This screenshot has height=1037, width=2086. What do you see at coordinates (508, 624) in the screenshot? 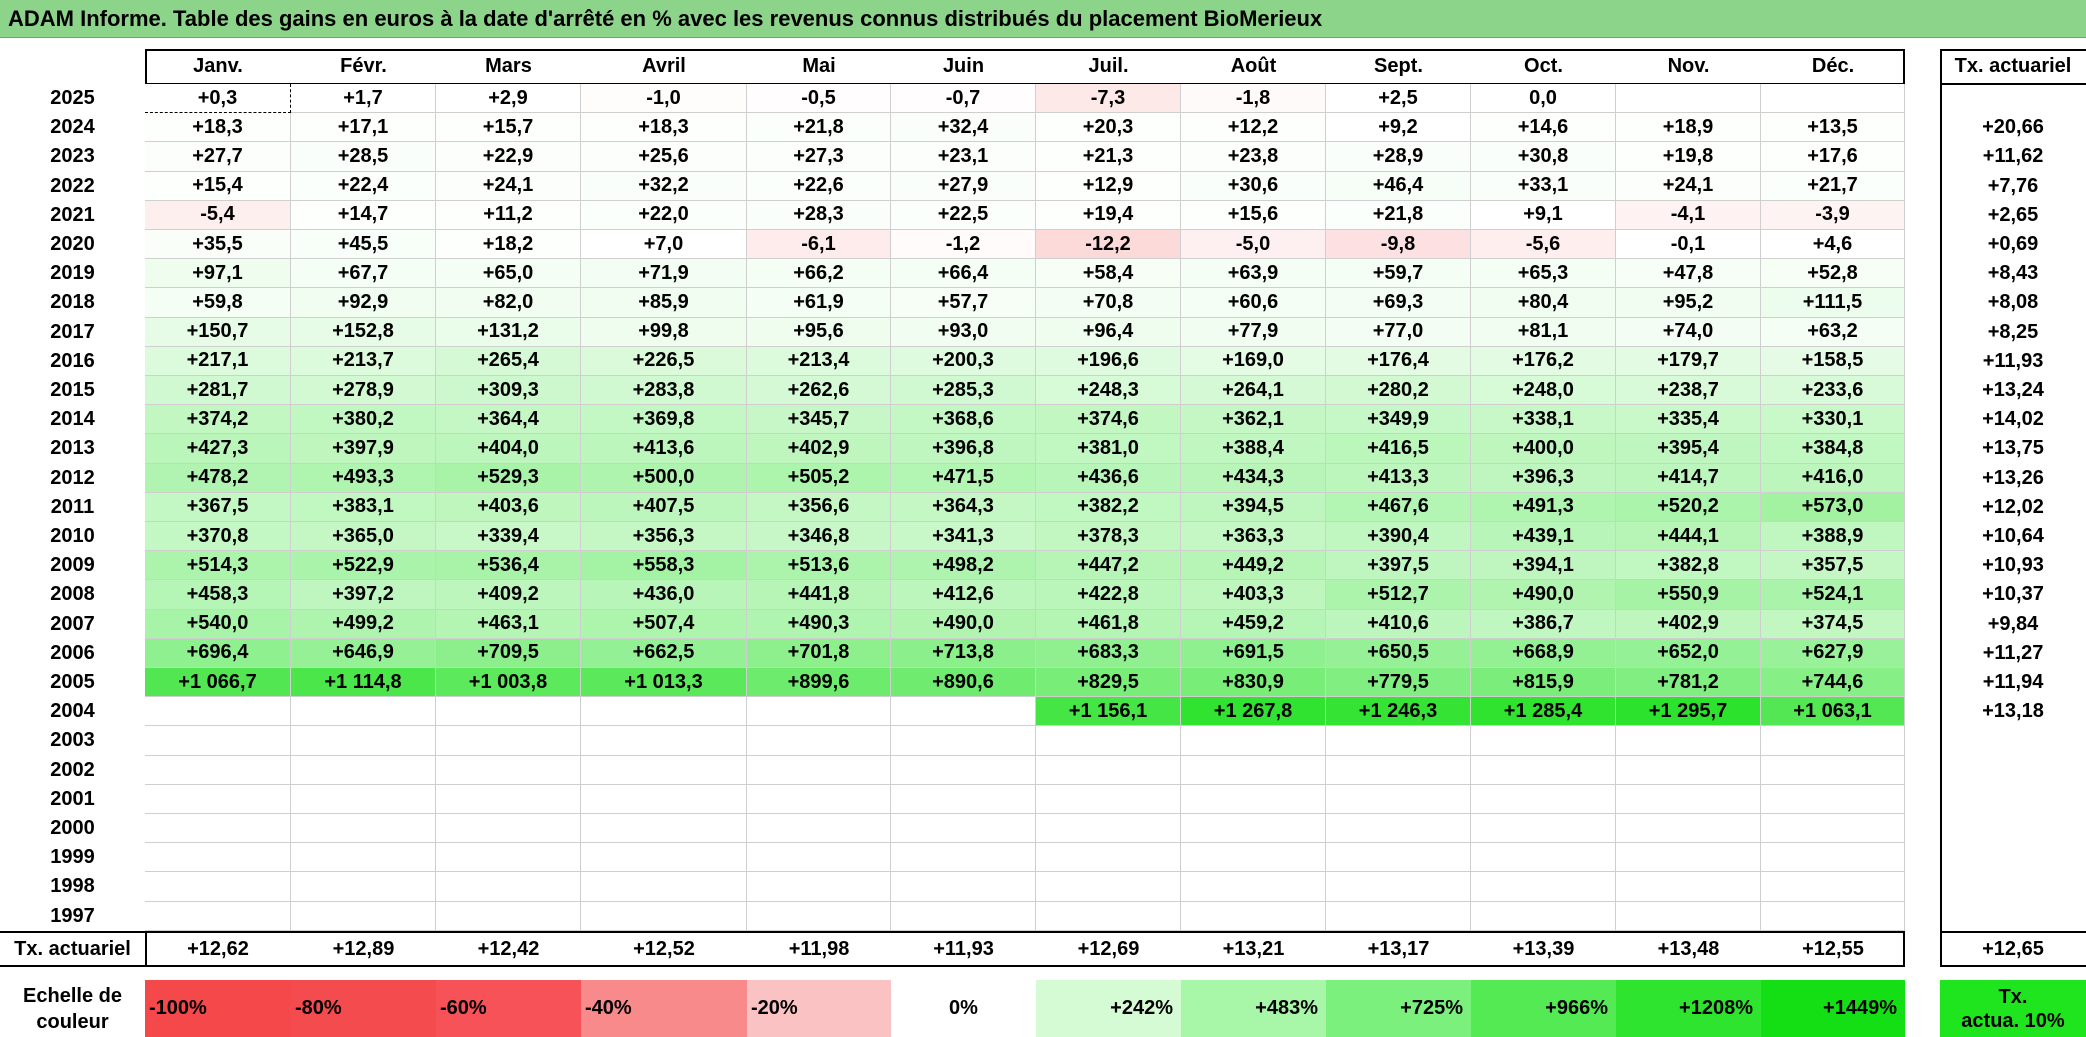
I see `table-cell: +463,1` at bounding box center [508, 624].